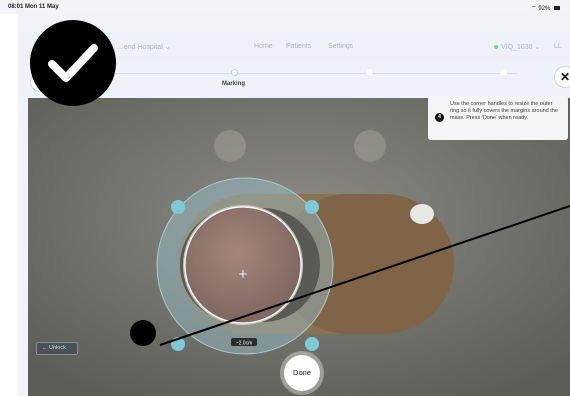 This screenshot has width=570, height=396. Describe the element at coordinates (534, 9) in the screenshot. I see `wifi-icon: ⌔` at that location.